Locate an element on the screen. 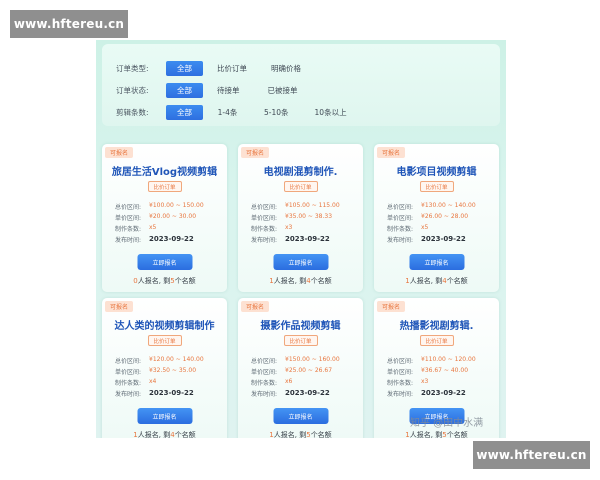 Image resolution: width=600 pixels, height=480 pixels. unit-price-row: 单价区间: ¥36.67 ~ 40.00 is located at coordinates (427, 371).